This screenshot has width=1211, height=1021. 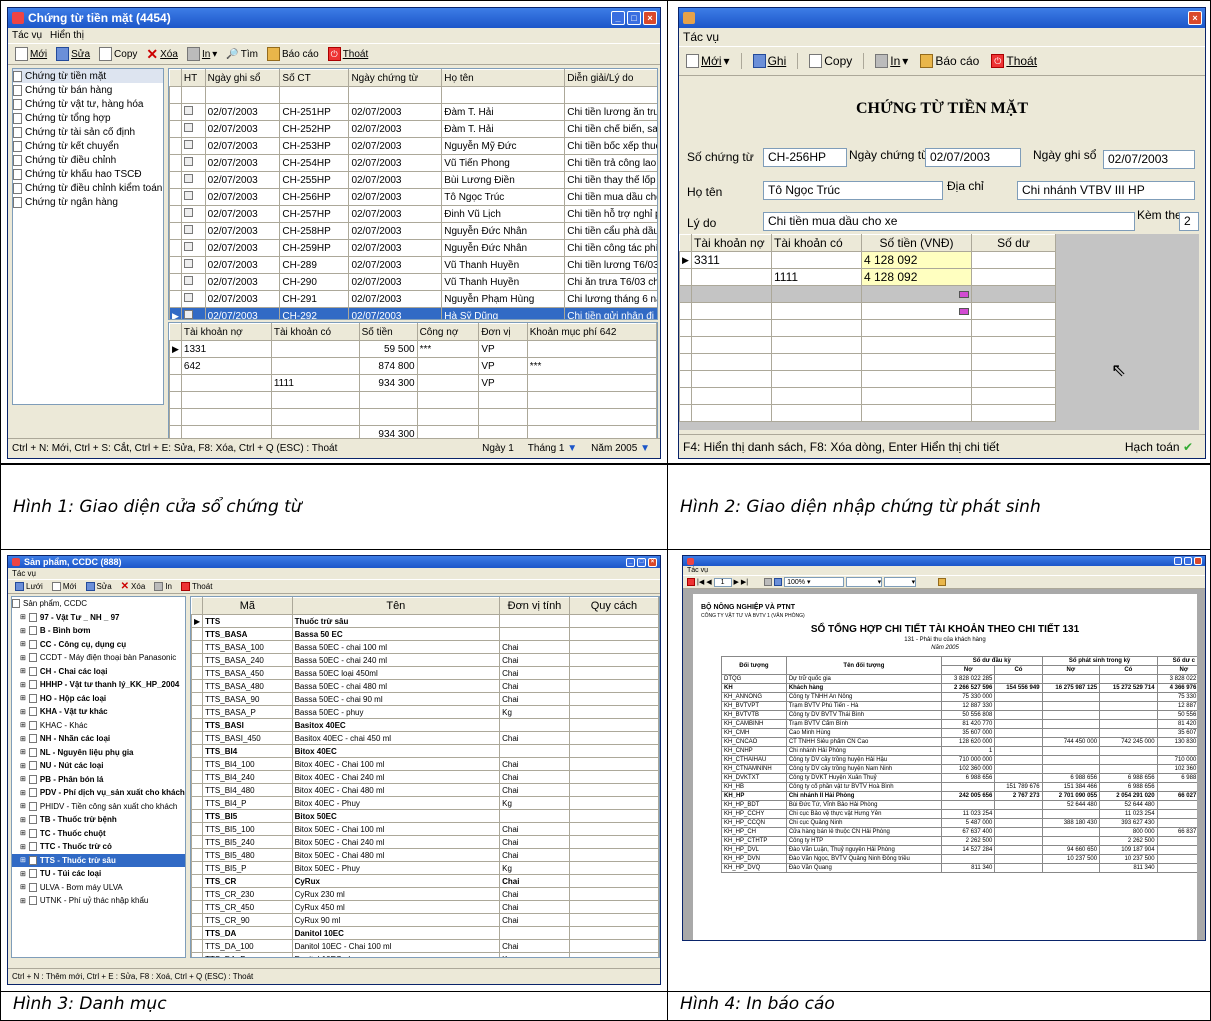 What do you see at coordinates (88, 146) in the screenshot?
I see `tree-item: Chứng từ kết chuyển` at bounding box center [88, 146].